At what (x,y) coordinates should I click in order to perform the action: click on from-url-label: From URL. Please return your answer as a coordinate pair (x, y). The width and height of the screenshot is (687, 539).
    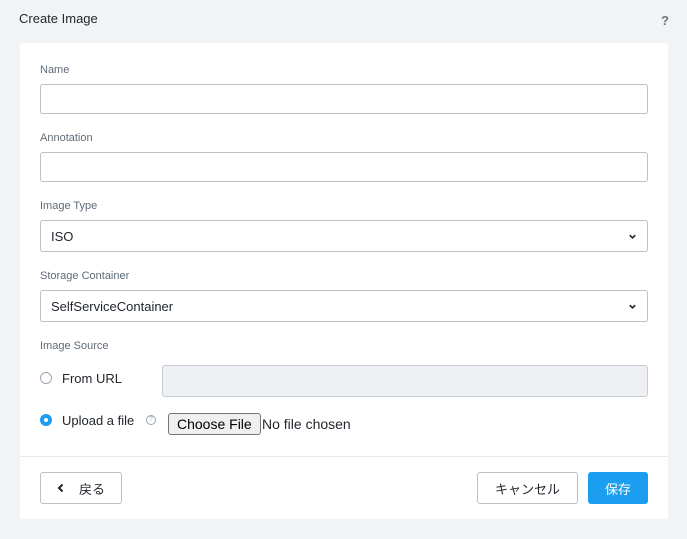
    Looking at the image, I should click on (92, 378).